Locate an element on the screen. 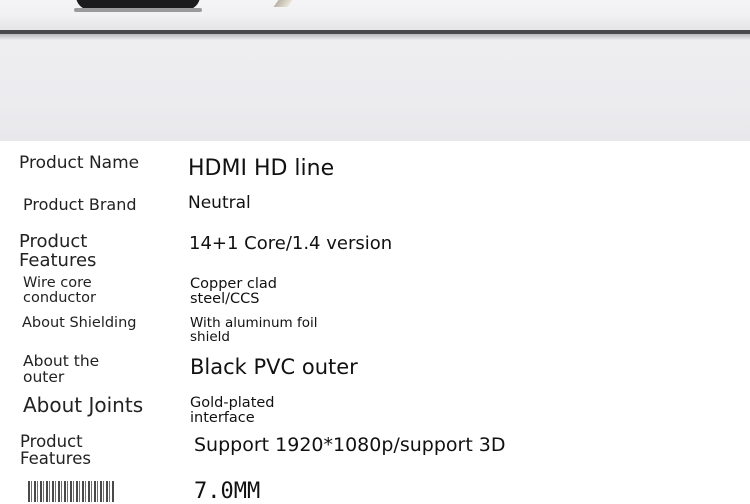 Image resolution: width=750 pixels, height=504 pixels. spec-label-shielding: About Shielding is located at coordinates (79, 323).